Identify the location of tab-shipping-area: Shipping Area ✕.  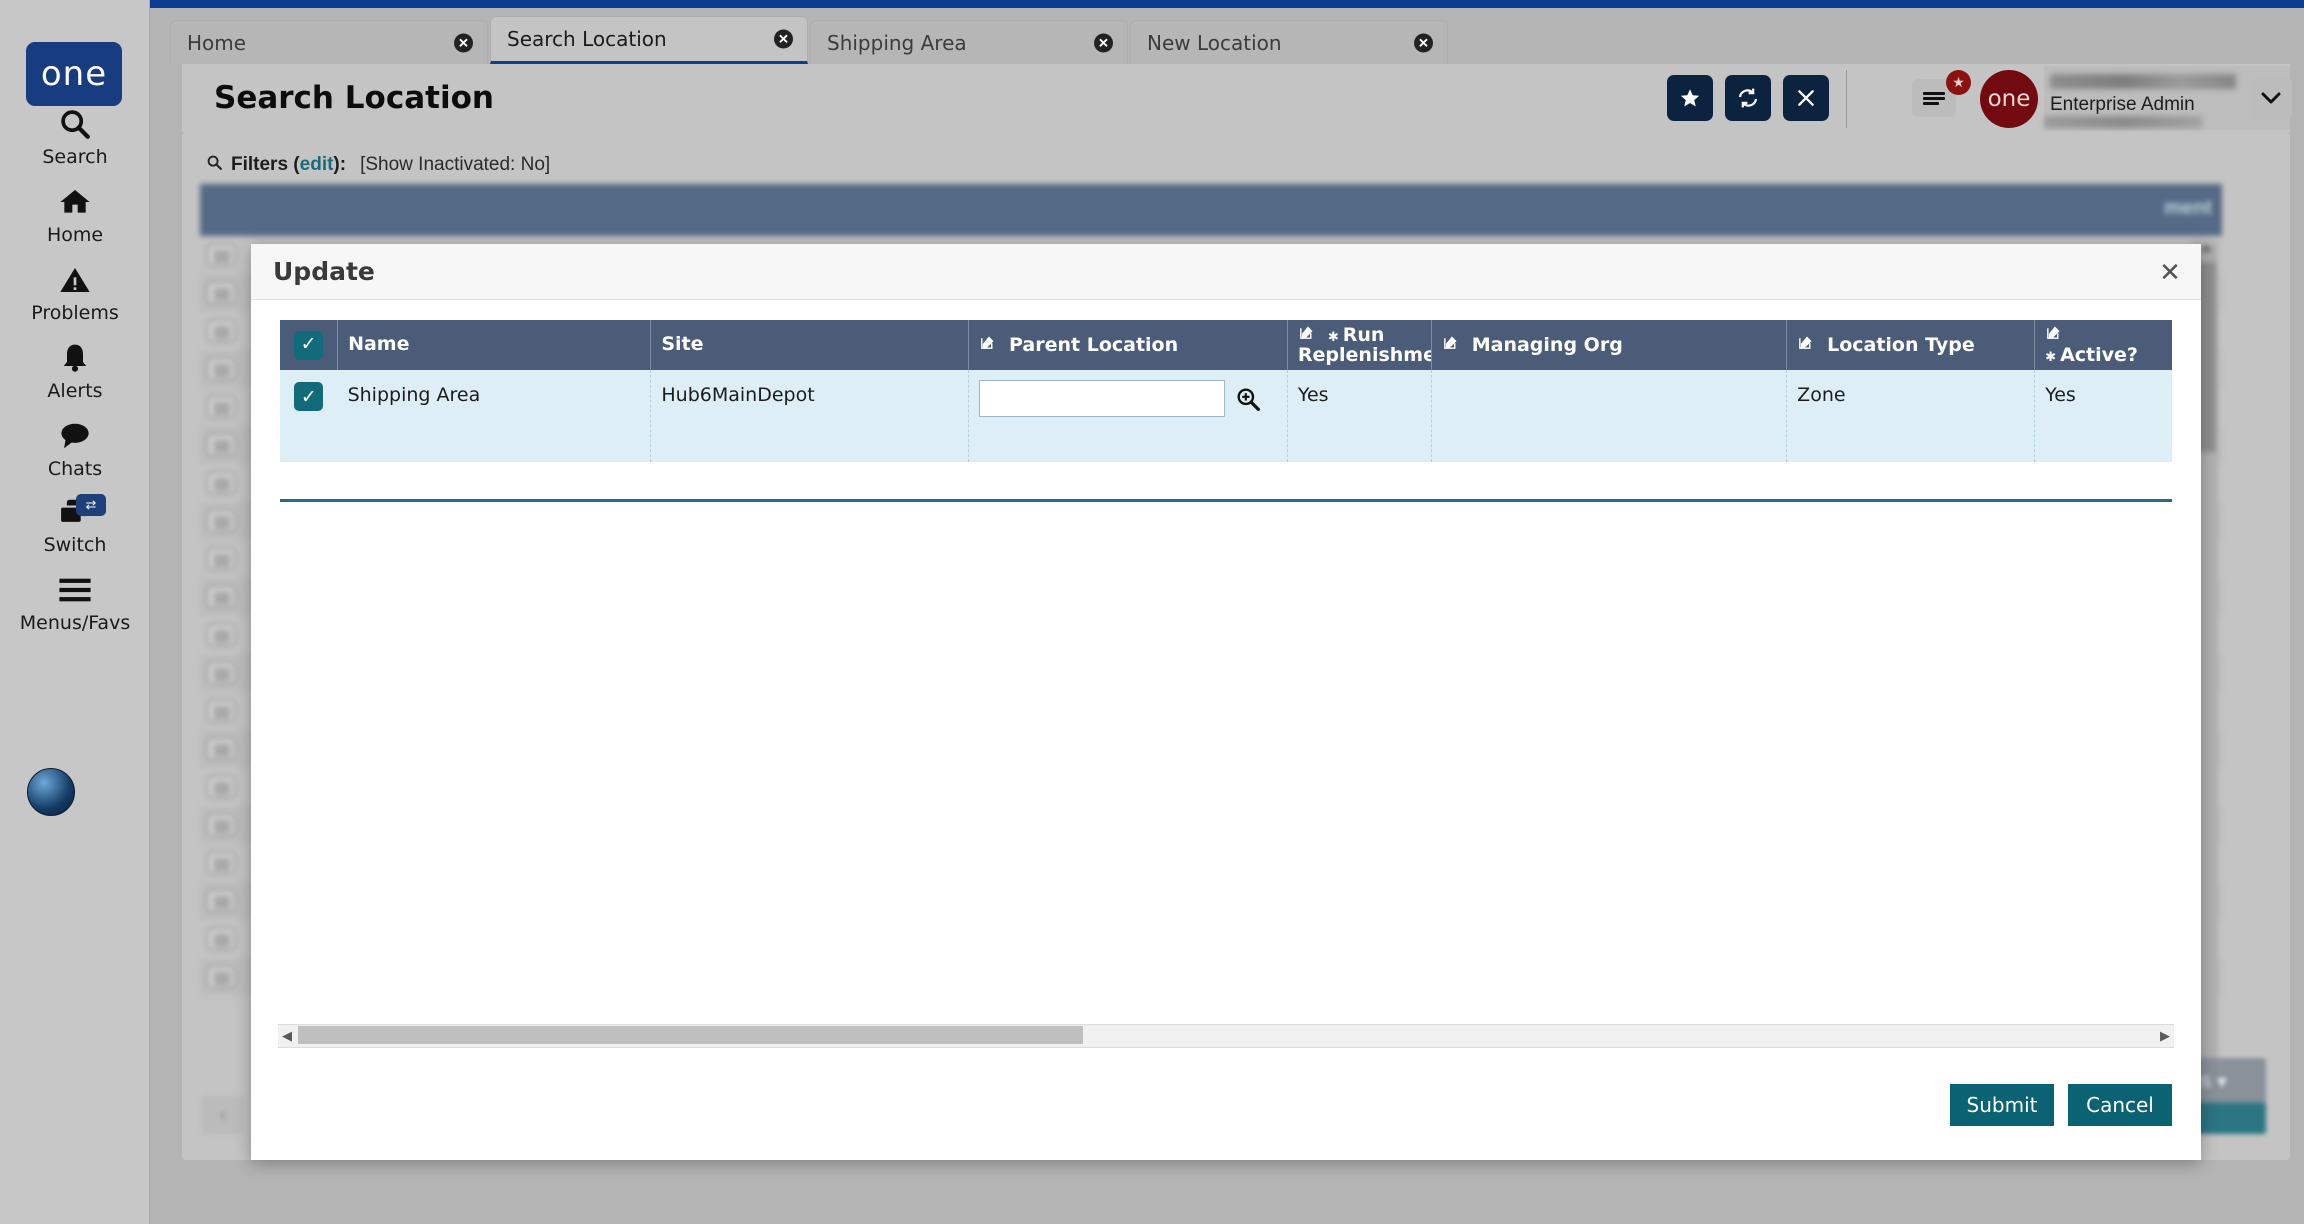
(969, 42).